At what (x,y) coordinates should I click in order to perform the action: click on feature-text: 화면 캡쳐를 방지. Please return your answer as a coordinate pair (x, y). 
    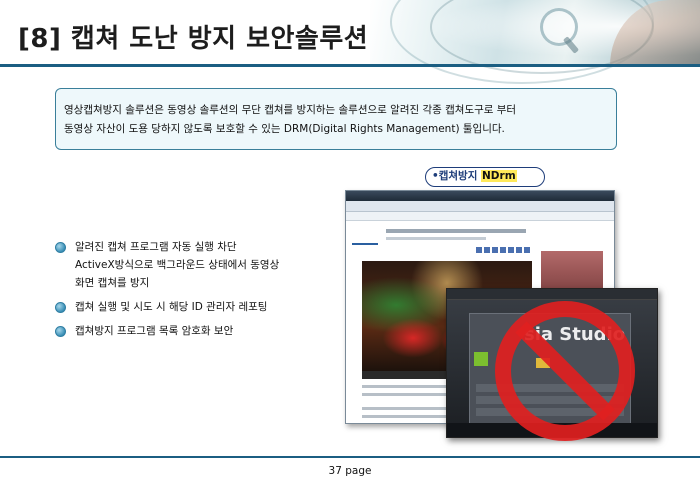
    Looking at the image, I should click on (112, 283).